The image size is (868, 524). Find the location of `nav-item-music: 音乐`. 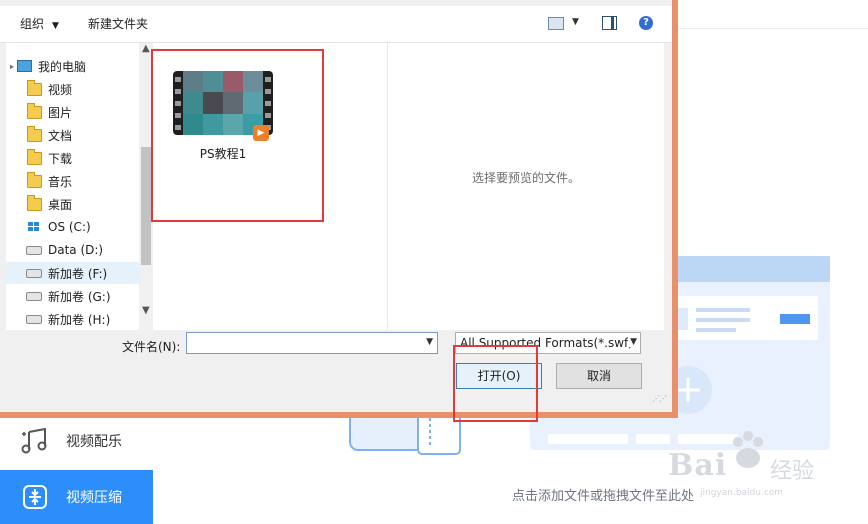

nav-item-music: 音乐 is located at coordinates (86, 181).